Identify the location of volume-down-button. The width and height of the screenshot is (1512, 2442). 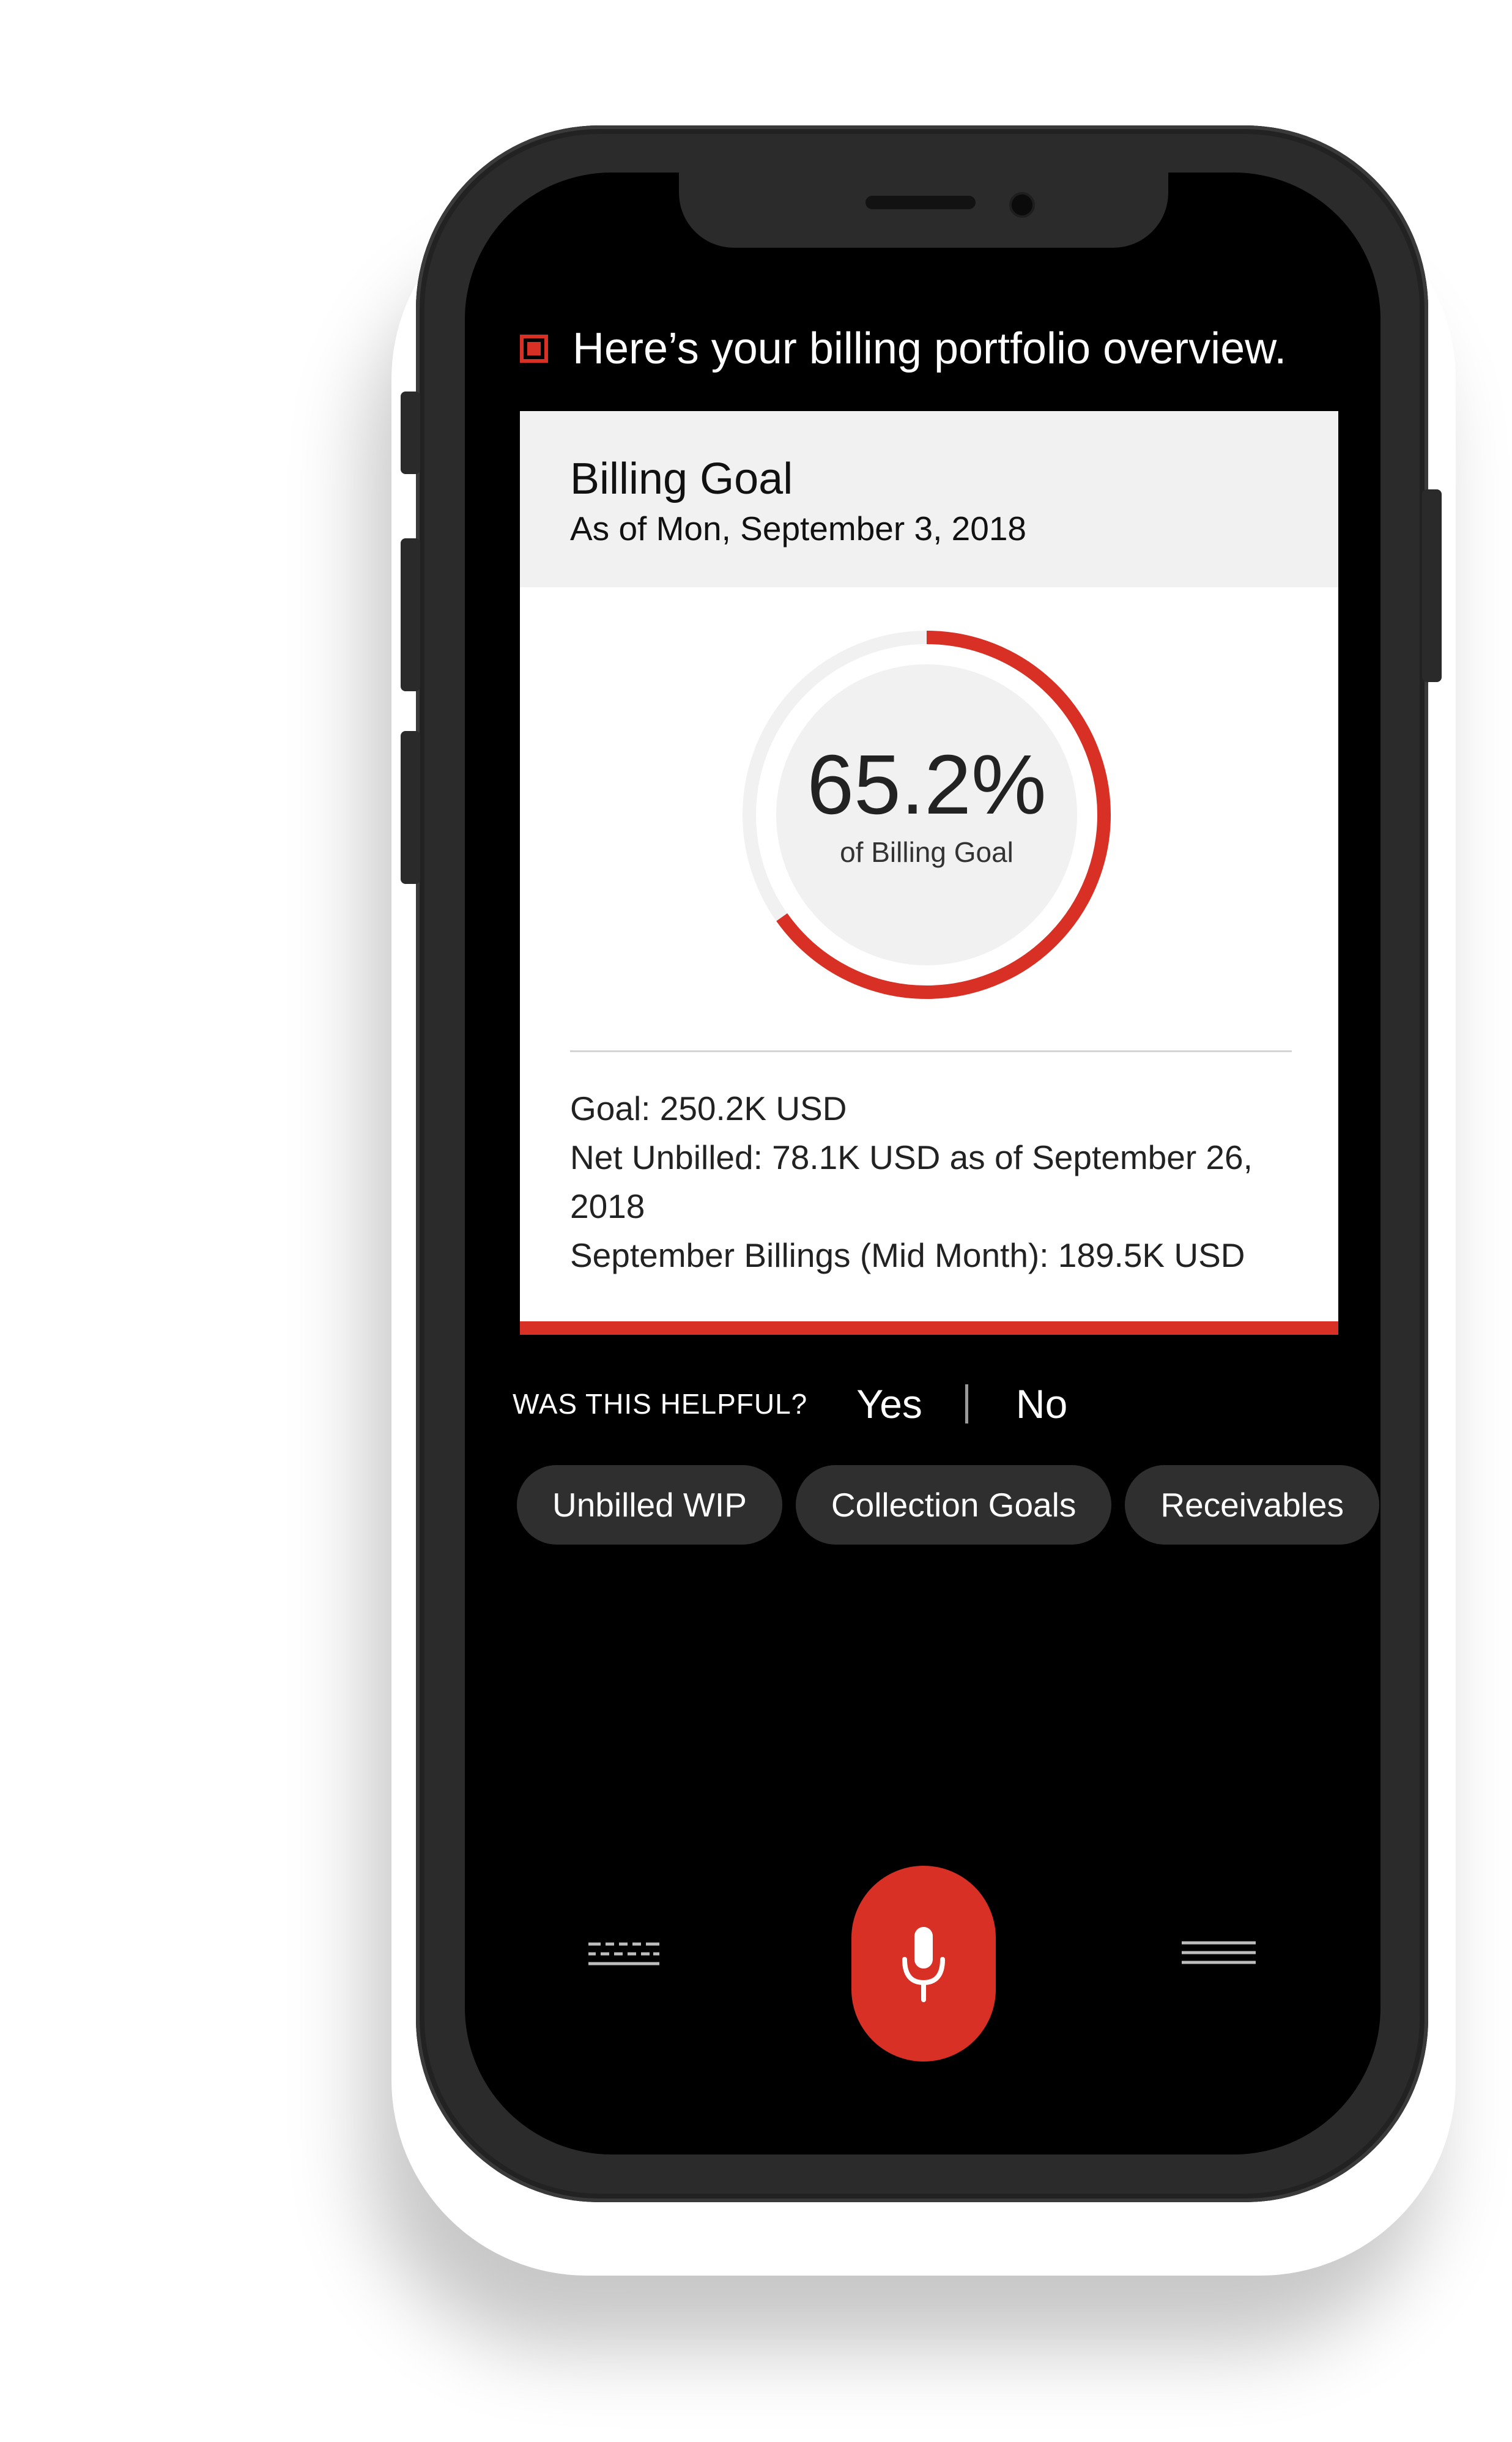
(410, 807).